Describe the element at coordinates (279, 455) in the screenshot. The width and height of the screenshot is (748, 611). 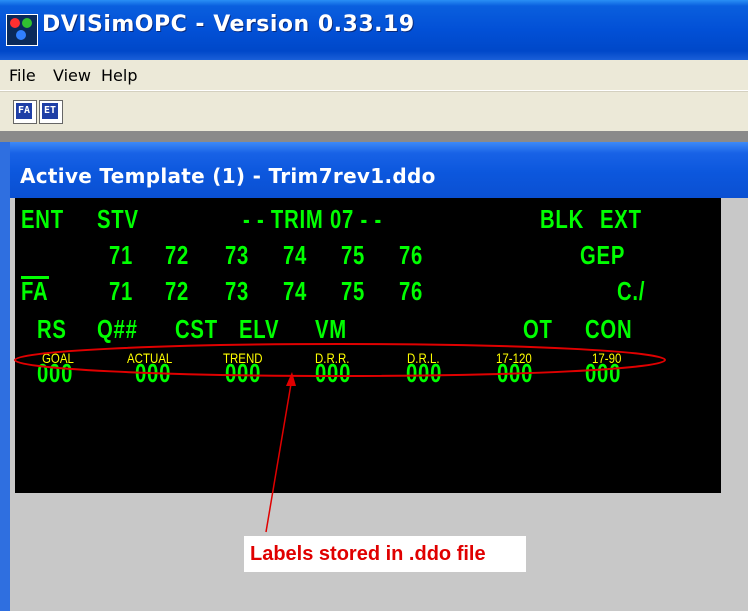
I see `annotation-pointer` at that location.